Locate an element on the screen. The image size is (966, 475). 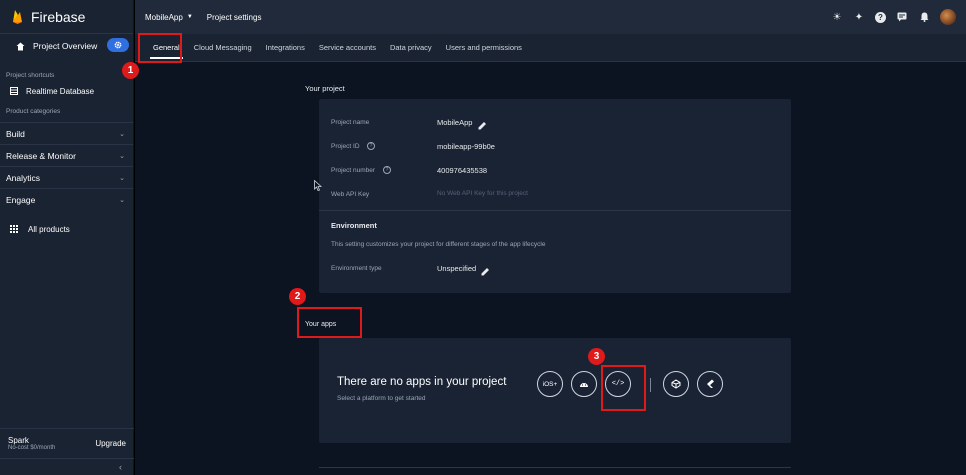
annotation-badge-1: 1 is located at coordinates (130, 70).